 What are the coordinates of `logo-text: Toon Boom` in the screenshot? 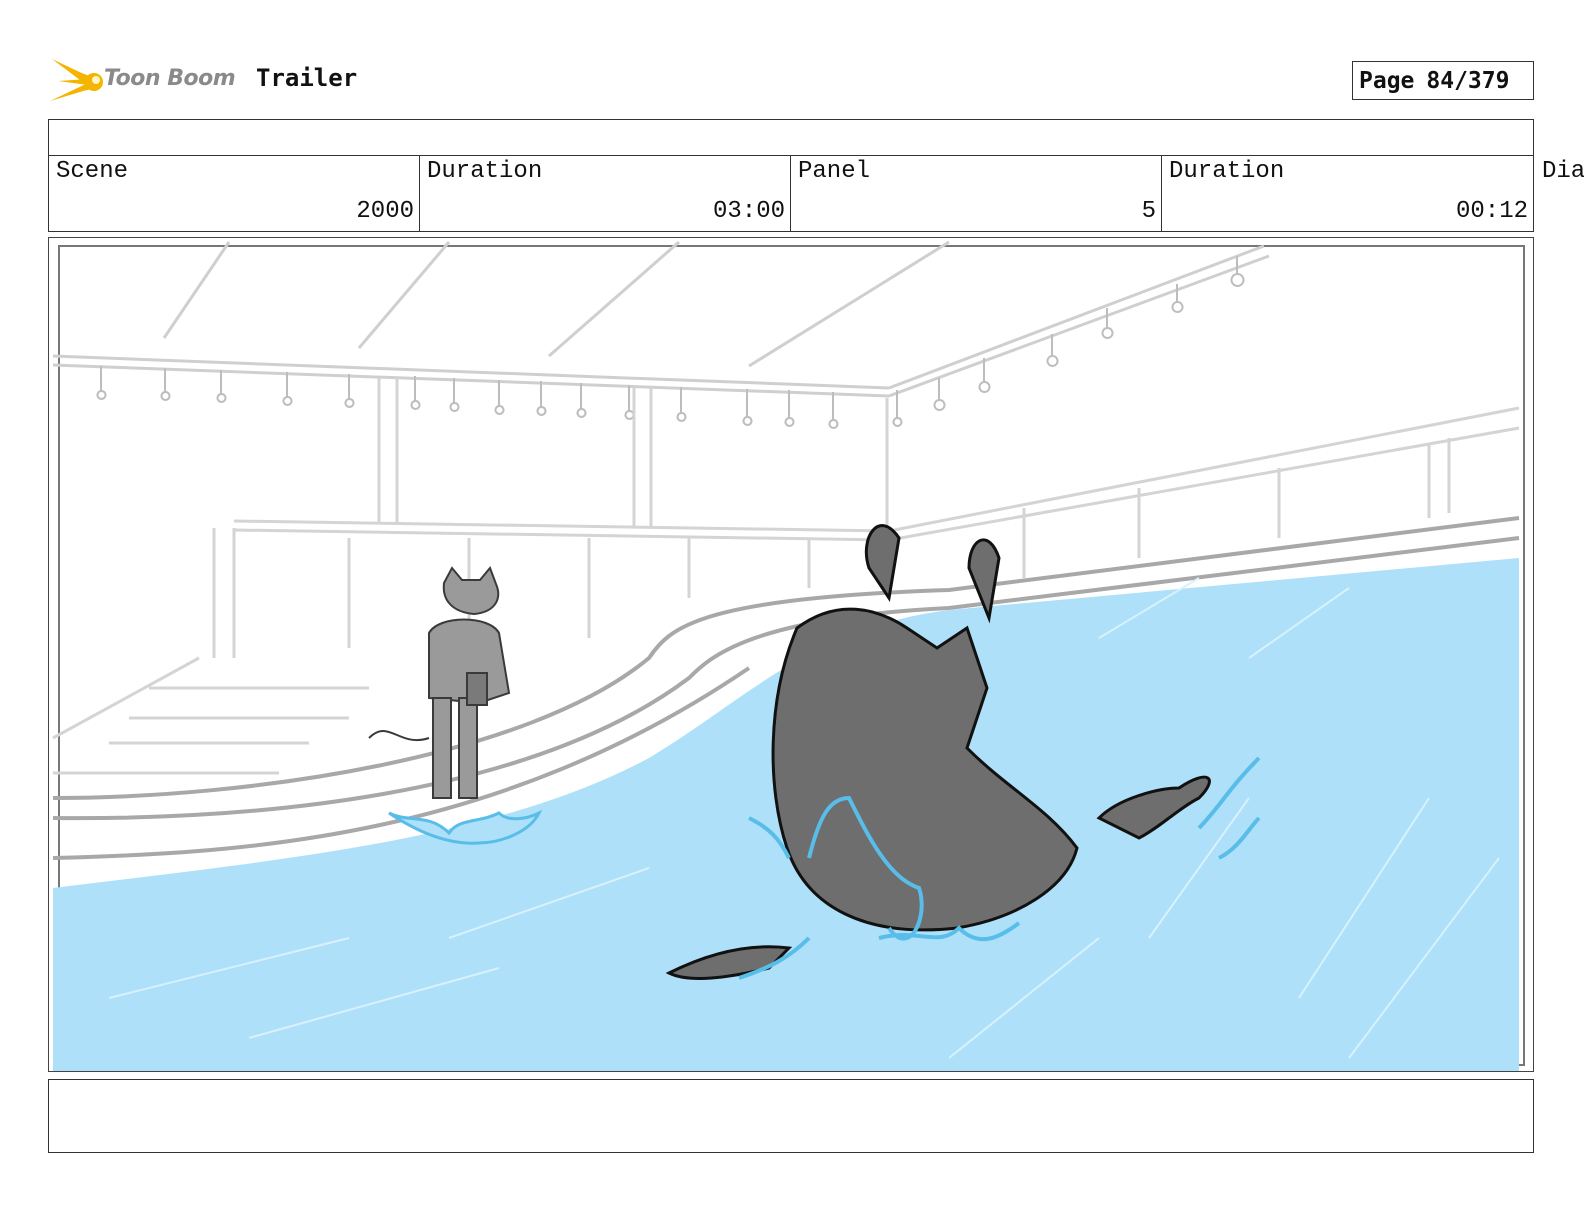 It's located at (170, 78).